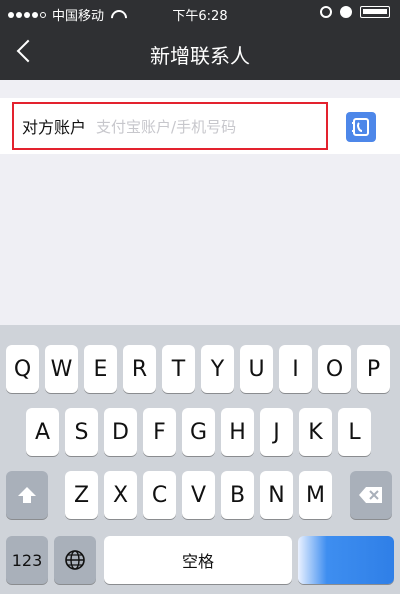 This screenshot has width=400, height=594. Describe the element at coordinates (375, 12) in the screenshot. I see `battery-icon` at that location.